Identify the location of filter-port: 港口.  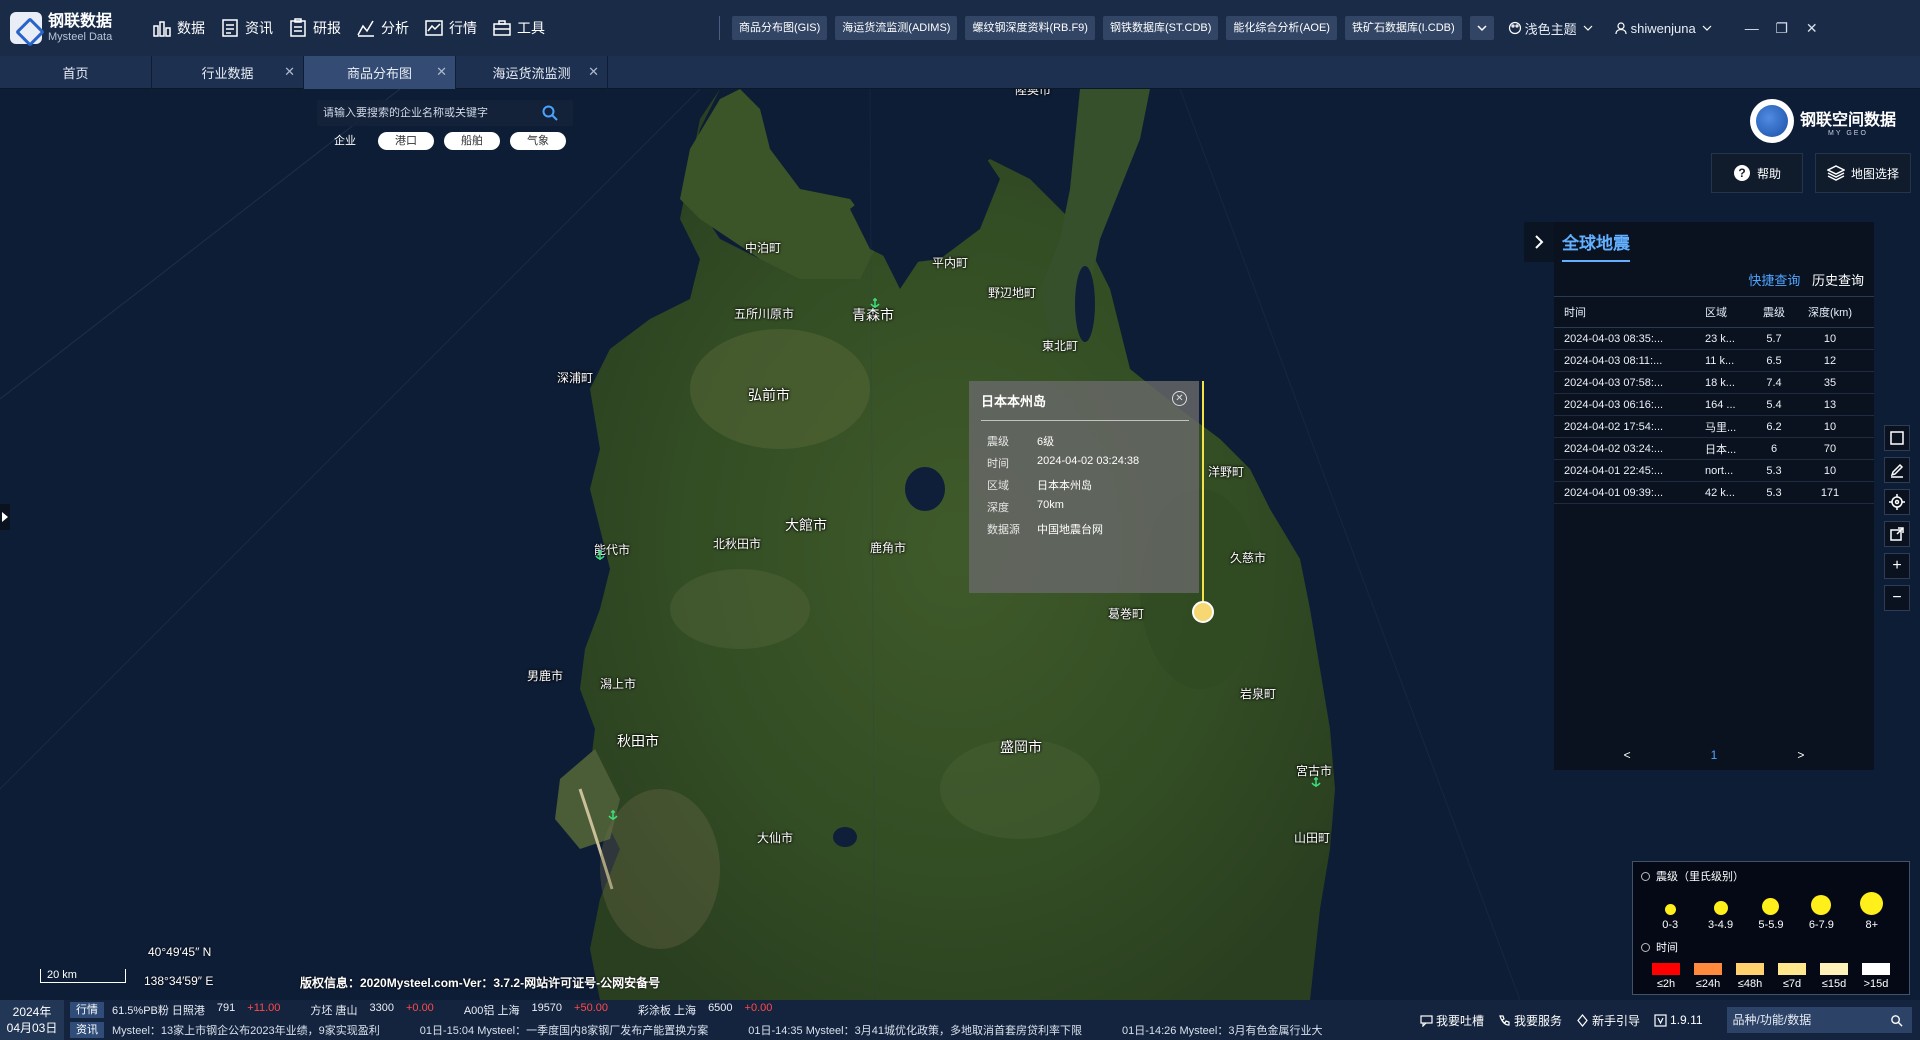
(406, 141).